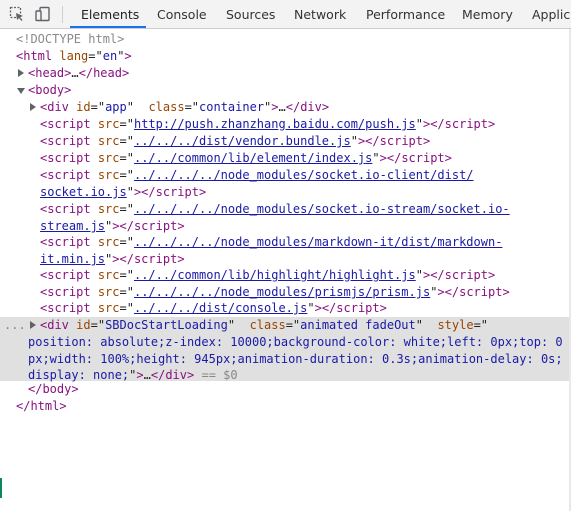  I want to click on dom-node-script-continued: it.min.js"></script>, so click(285, 259).